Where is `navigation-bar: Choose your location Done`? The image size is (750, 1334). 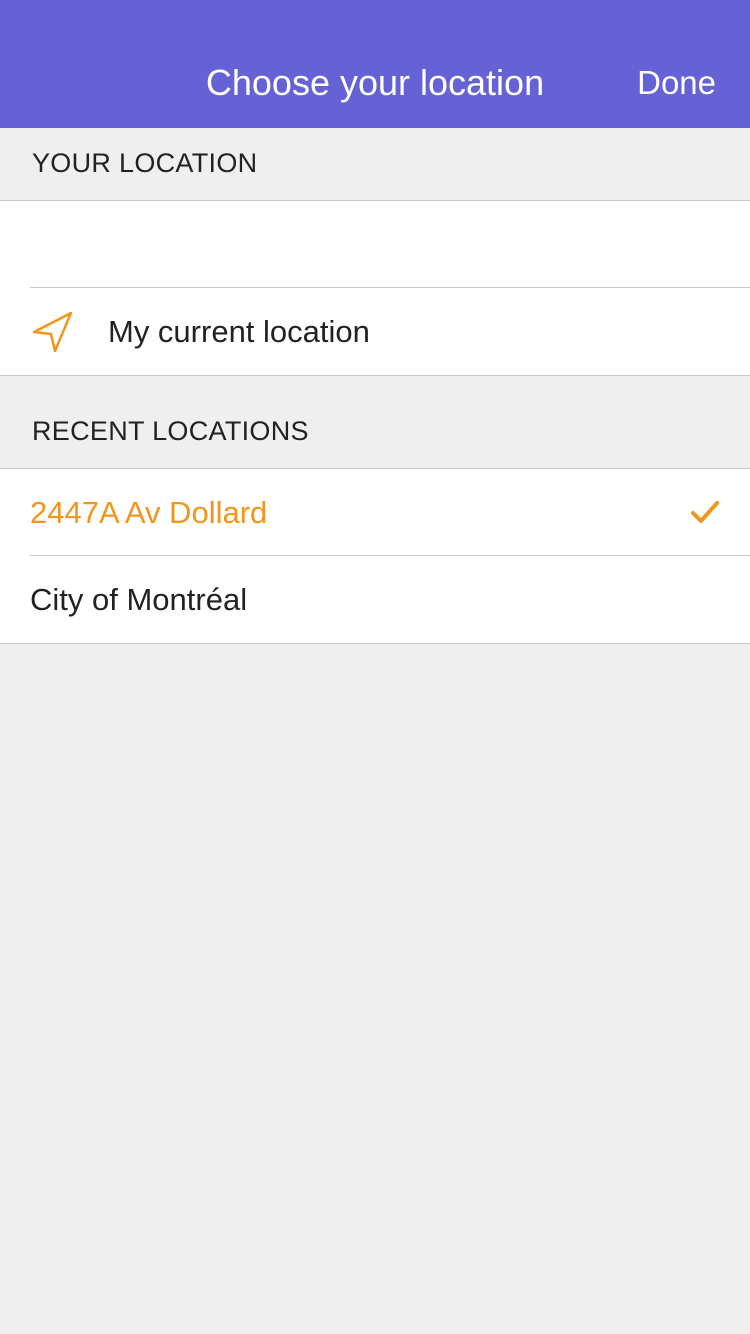
navigation-bar: Choose your location Done is located at coordinates (375, 64).